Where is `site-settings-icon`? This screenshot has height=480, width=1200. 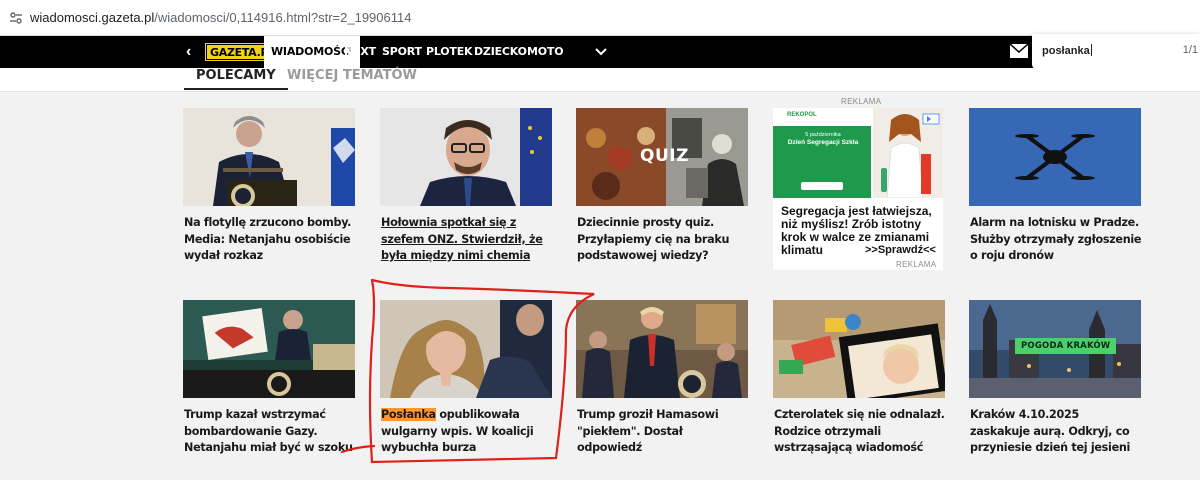
site-settings-icon is located at coordinates (16, 18).